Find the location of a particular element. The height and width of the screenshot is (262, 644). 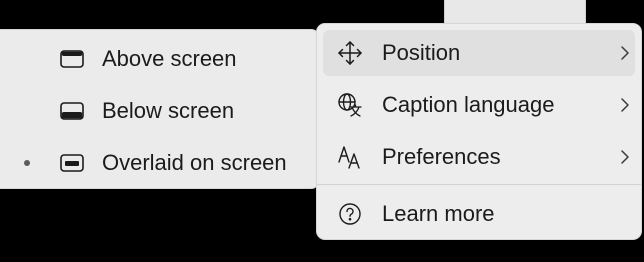

help-circle-icon is located at coordinates (350, 214).